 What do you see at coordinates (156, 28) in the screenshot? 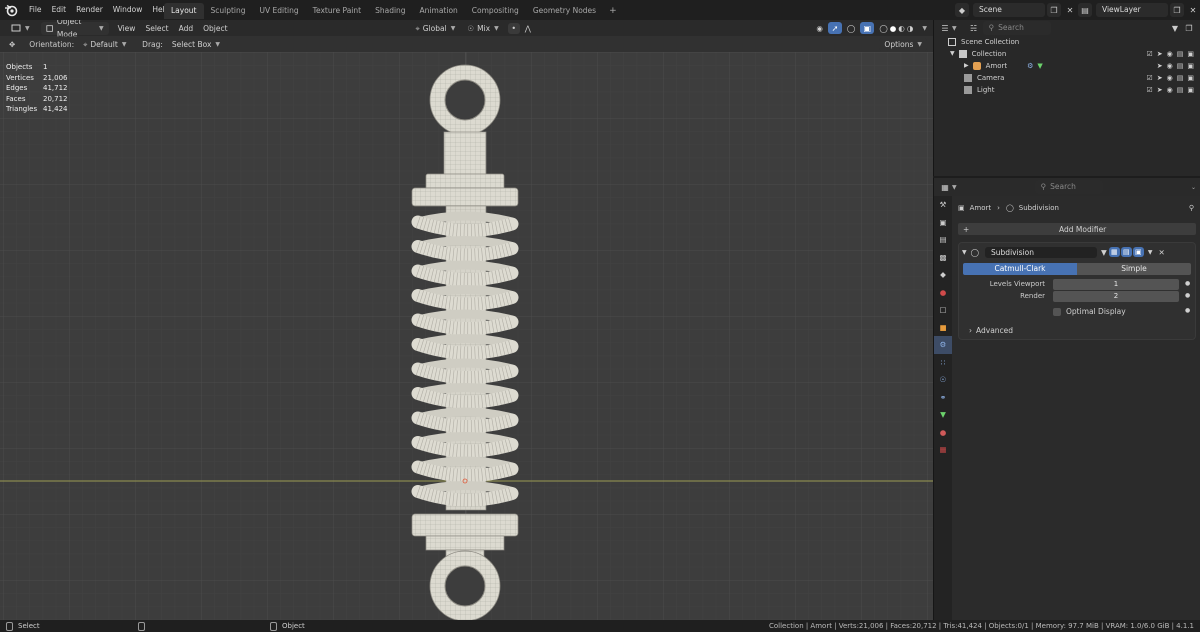
I see `menu-select: Select` at bounding box center [156, 28].